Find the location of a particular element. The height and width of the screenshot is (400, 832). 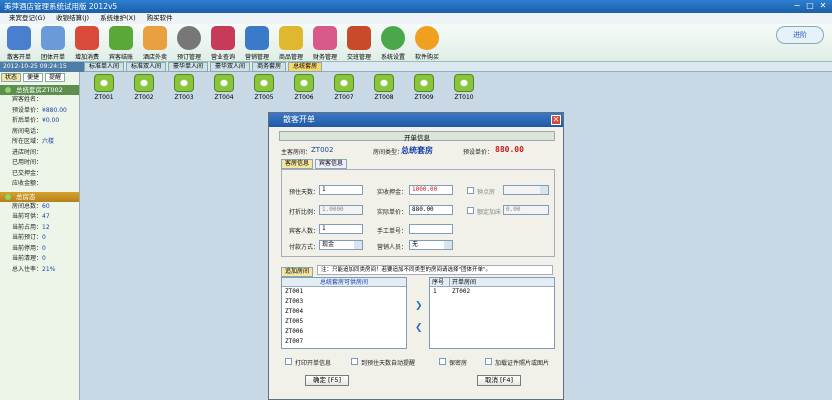

status-line: 房间总数：60 is located at coordinates (31, 206).